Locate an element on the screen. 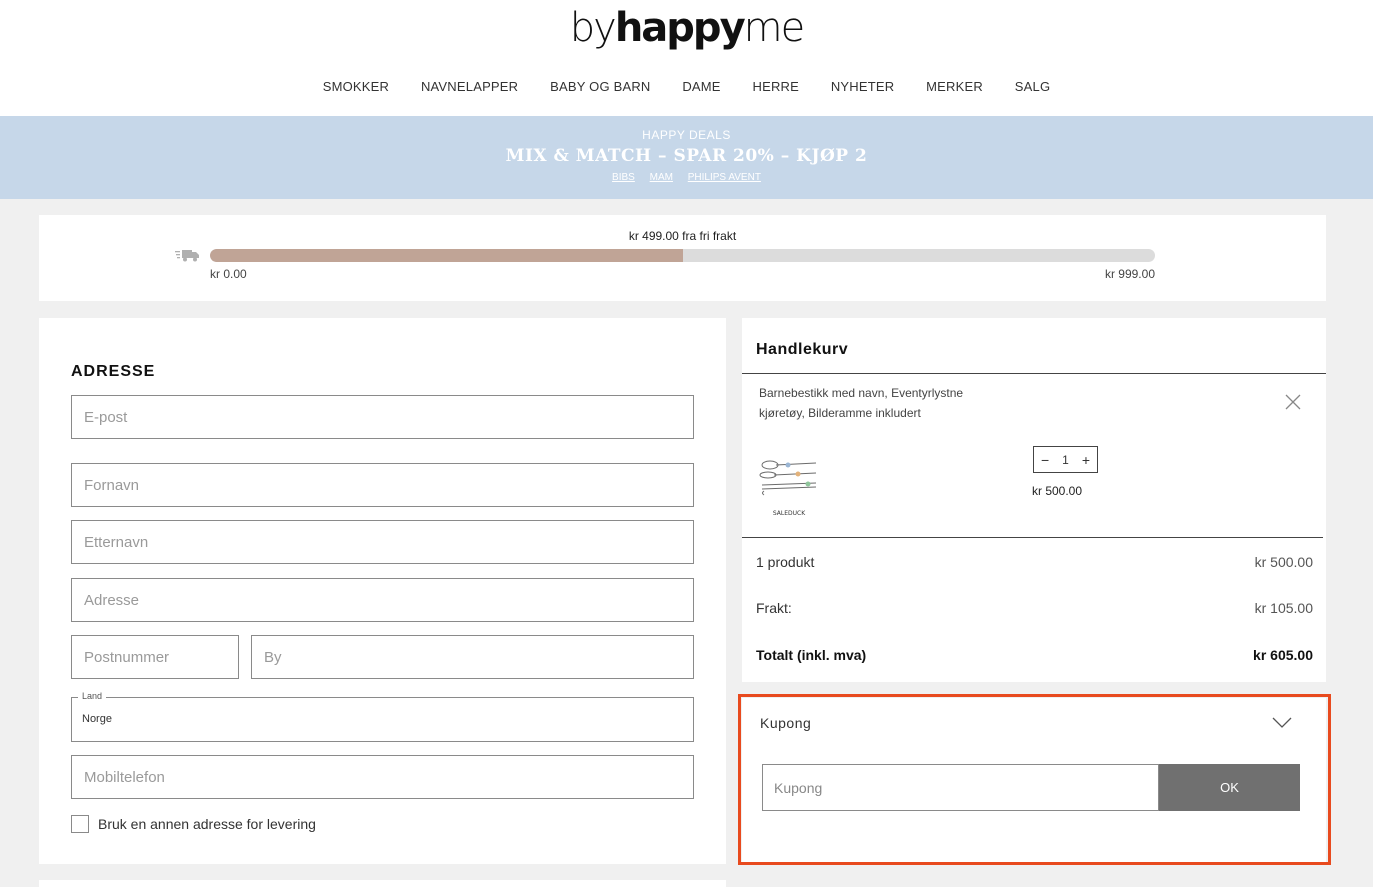 This screenshot has width=1373, height=887. banner-subtitle: HAPPY DEALS is located at coordinates (686, 135).